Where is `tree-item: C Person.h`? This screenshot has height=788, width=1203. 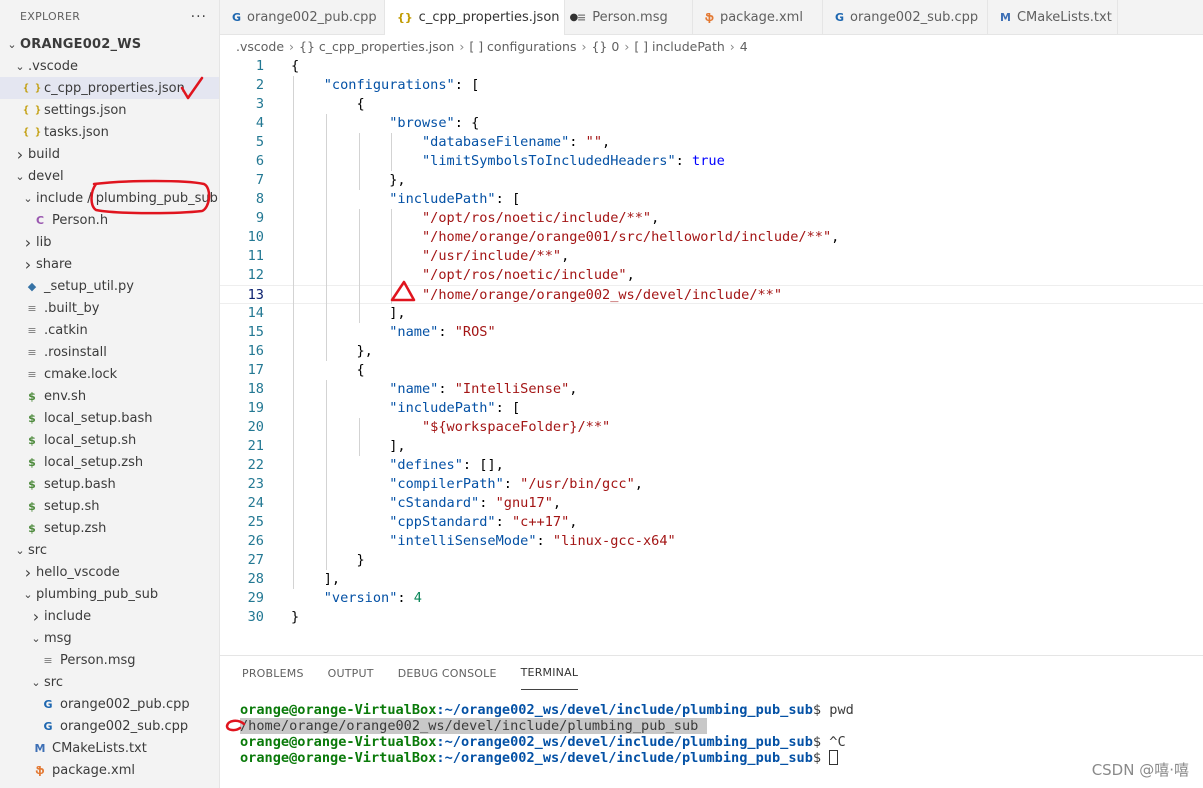
tree-item: C Person.h is located at coordinates (109, 220).